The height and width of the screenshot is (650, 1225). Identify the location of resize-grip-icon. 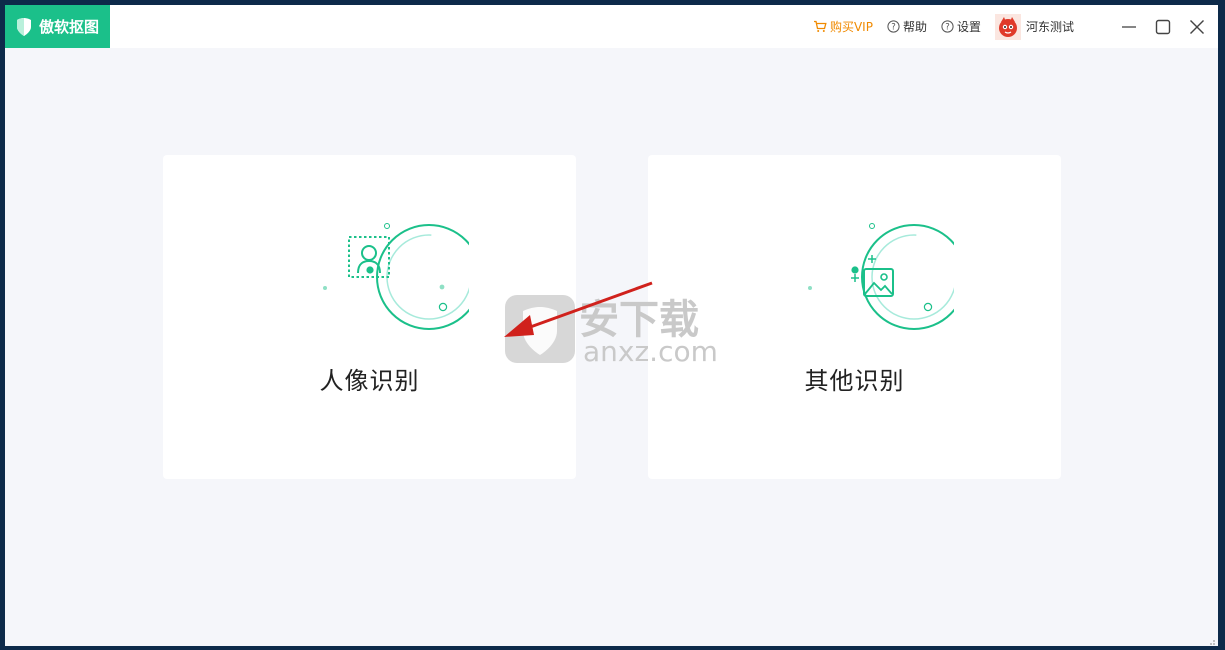
(1211, 639).